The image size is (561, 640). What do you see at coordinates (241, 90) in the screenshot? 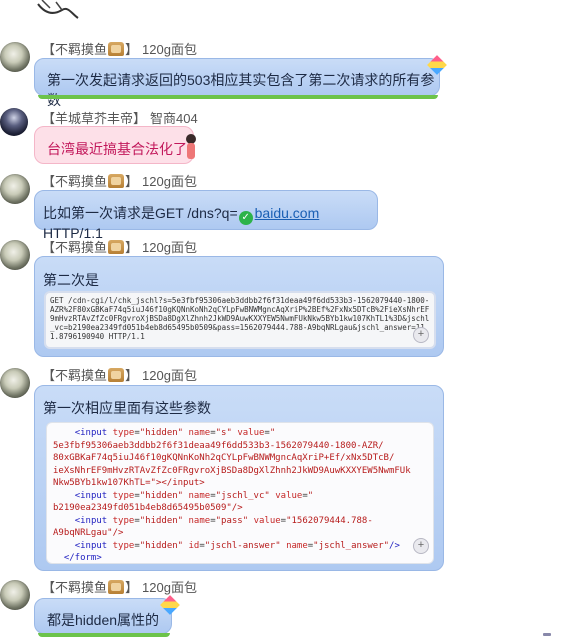
I see `message-text: 第一次发起请求返回的503相应其实包含了第二次请求的所有参数` at bounding box center [241, 90].